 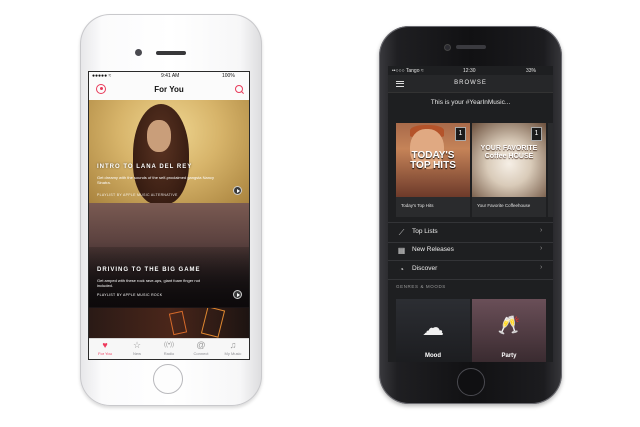 What do you see at coordinates (401, 232) in the screenshot?
I see `chart-icon: ⟋` at bounding box center [401, 232].